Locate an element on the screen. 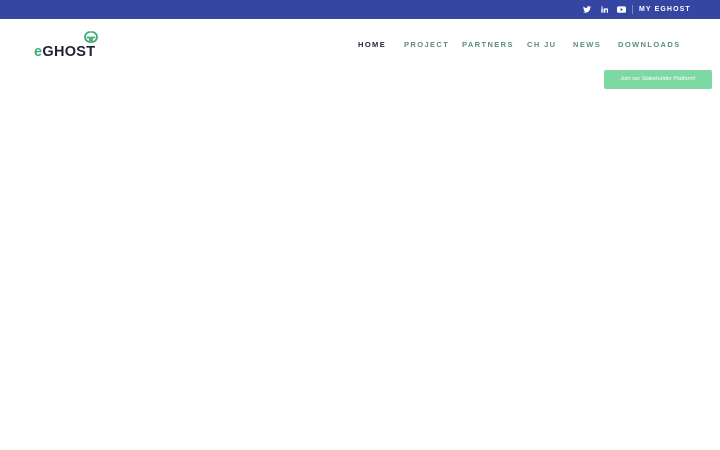 This screenshot has height=450, width=720. eghost-logo-mark is located at coordinates (91, 37).